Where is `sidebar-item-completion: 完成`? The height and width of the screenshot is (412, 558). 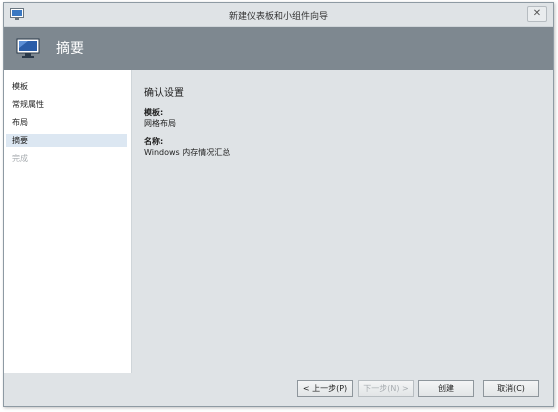
sidebar-item-completion: 完成 is located at coordinates (67, 158).